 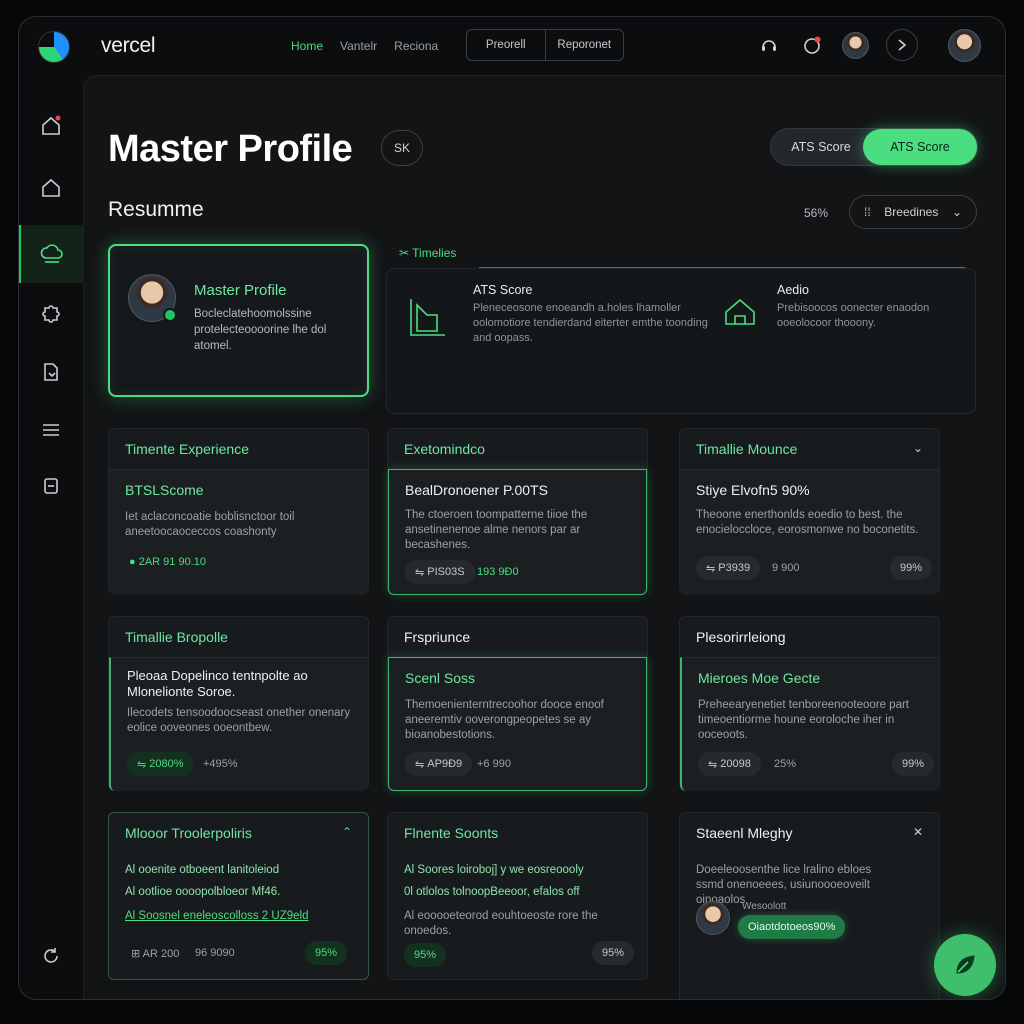 I want to click on timeline-item2-title: Aedio, so click(x=793, y=290).